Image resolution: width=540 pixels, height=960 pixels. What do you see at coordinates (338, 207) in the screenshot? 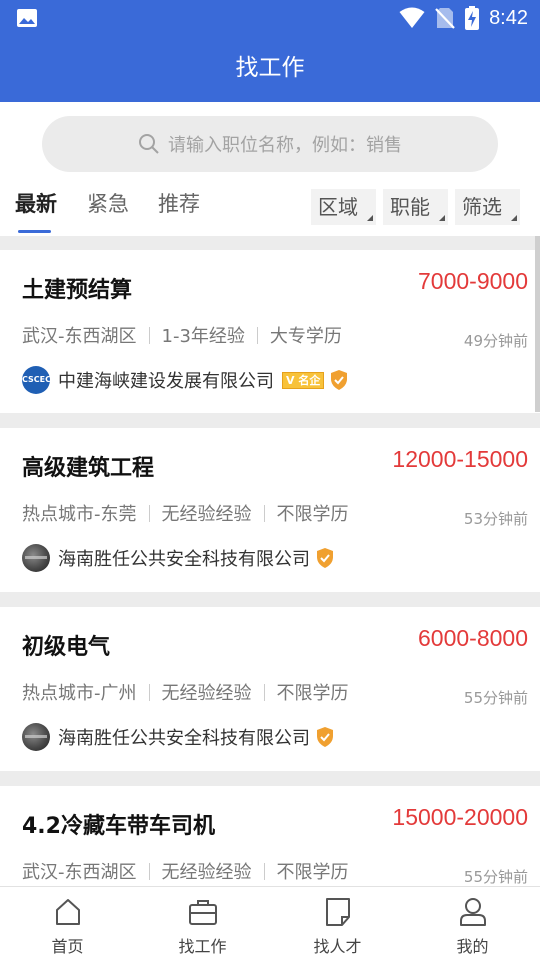
I see `filter-region-label: 区域` at bounding box center [338, 207].